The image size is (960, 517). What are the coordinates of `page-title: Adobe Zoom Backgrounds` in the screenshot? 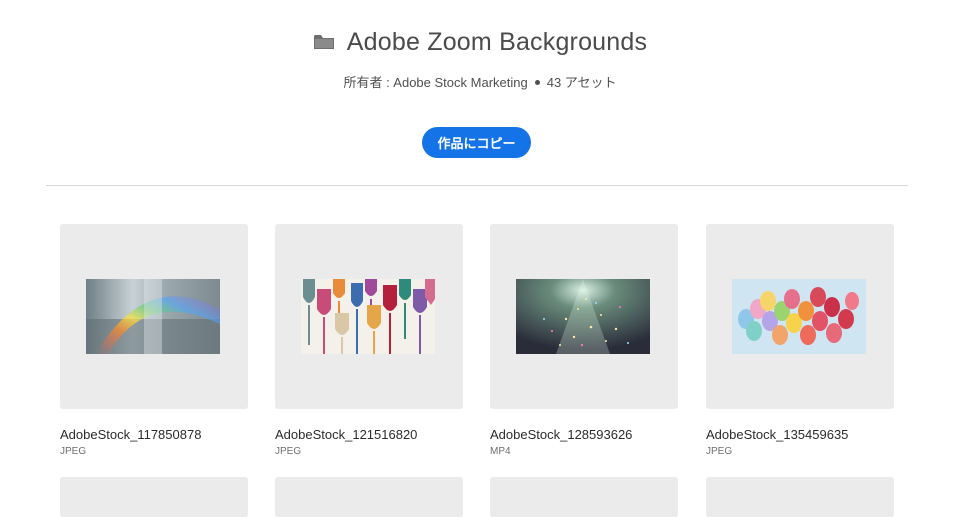 It's located at (497, 41).